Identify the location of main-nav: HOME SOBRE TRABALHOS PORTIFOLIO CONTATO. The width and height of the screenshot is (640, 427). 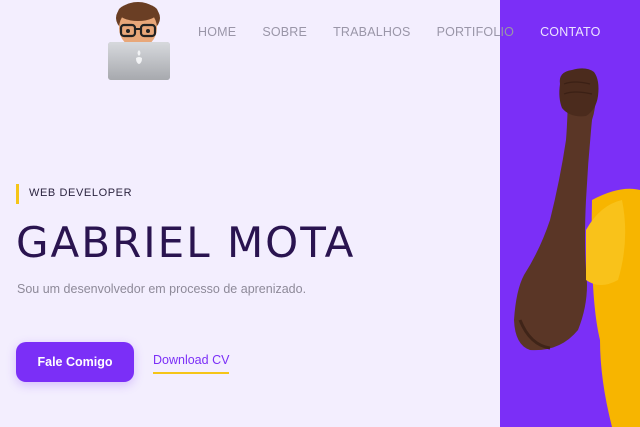
(399, 32).